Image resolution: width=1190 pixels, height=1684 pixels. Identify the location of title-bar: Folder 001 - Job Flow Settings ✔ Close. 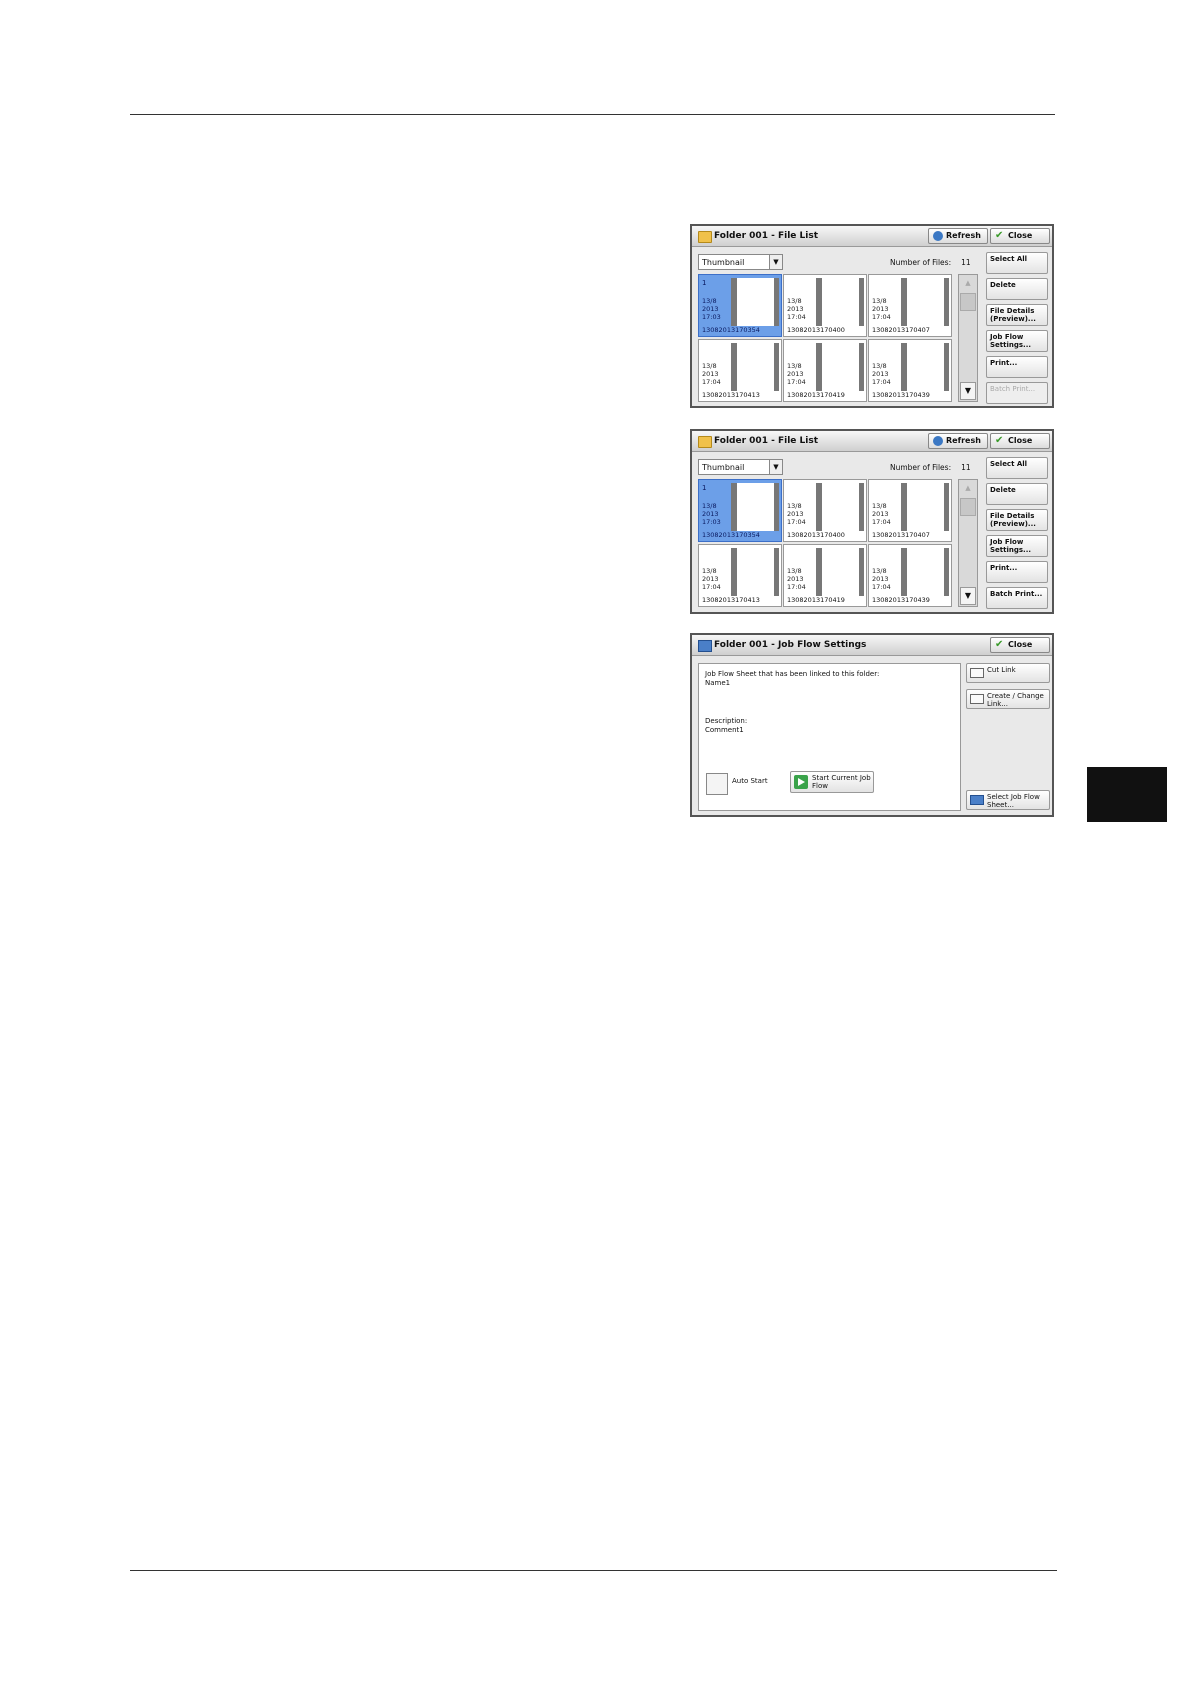
(872, 645).